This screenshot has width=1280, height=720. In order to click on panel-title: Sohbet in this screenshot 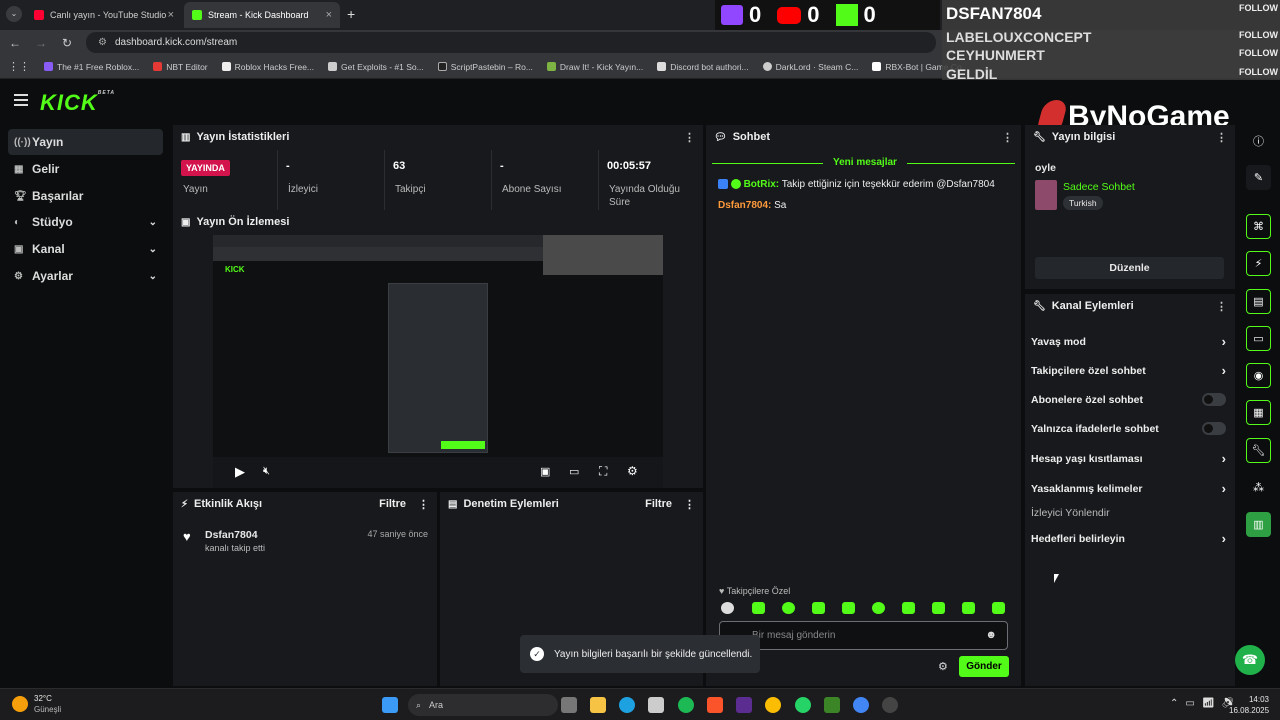, I will do `click(751, 137)`.